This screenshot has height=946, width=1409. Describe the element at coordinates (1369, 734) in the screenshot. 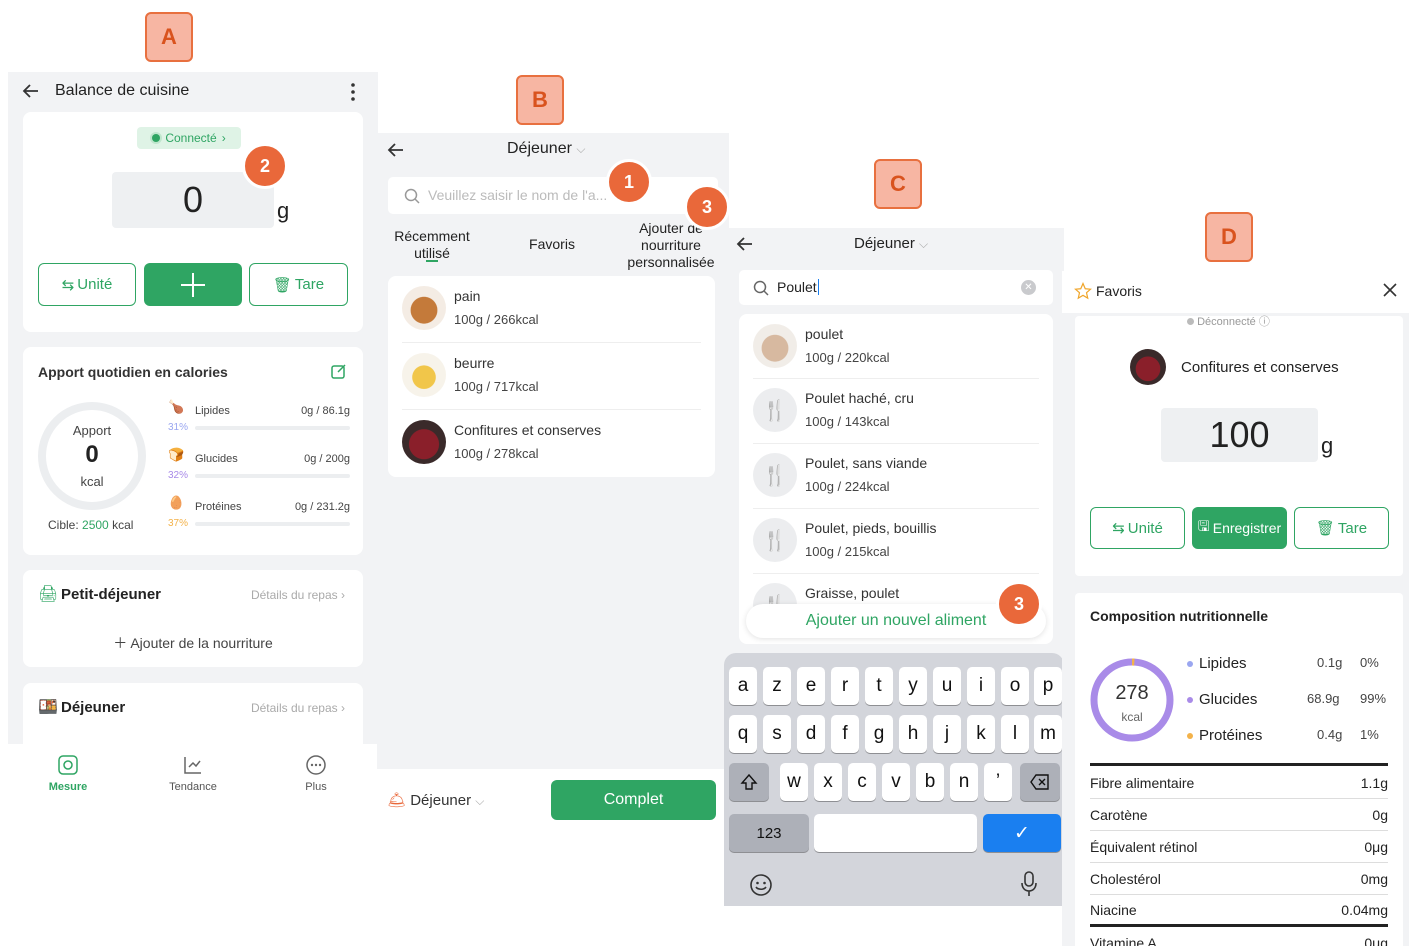

I see `macro-pct: 1%` at that location.